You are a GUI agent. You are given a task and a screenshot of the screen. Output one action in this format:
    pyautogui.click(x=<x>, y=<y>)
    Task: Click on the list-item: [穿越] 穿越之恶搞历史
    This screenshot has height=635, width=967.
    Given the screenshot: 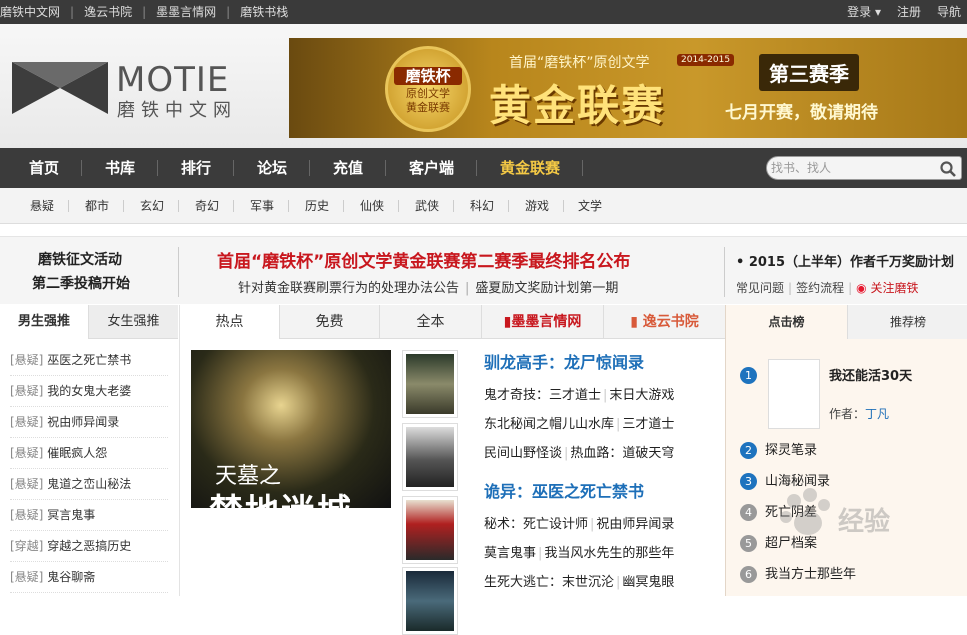 What is the action you would take?
    pyautogui.click(x=89, y=546)
    